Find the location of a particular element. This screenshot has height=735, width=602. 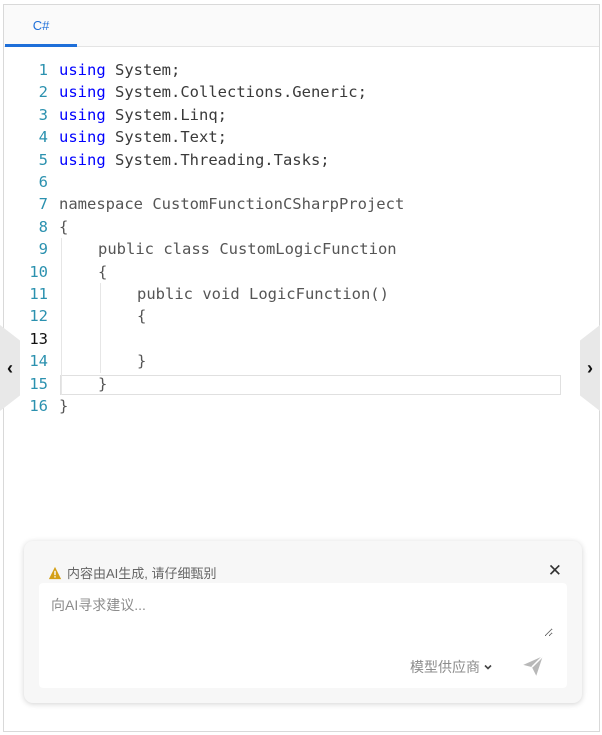

code-text: public void LogicFunction() is located at coordinates (263, 294).